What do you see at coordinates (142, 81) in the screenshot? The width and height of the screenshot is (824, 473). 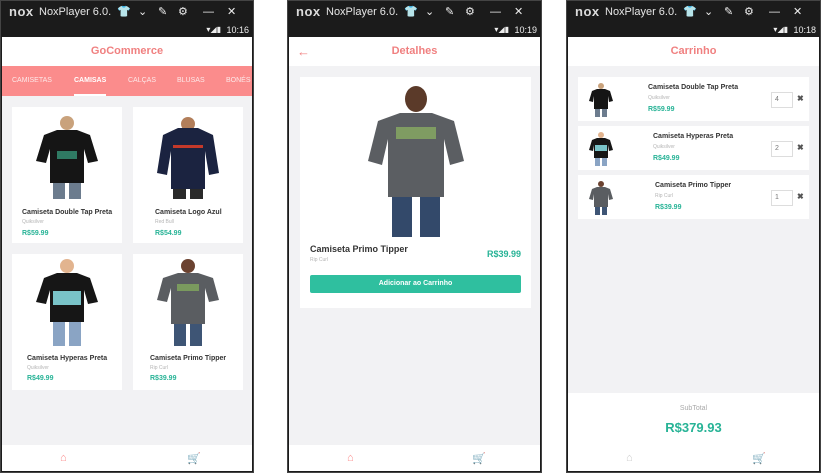 I see `tab-calcas: CALÇAS` at bounding box center [142, 81].